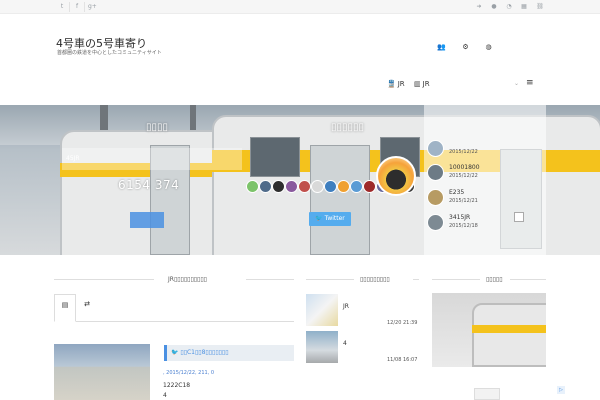 This screenshot has height=400, width=600. What do you see at coordinates (479, 7) in the screenshot?
I see `signin-icon: ➜` at bounding box center [479, 7].